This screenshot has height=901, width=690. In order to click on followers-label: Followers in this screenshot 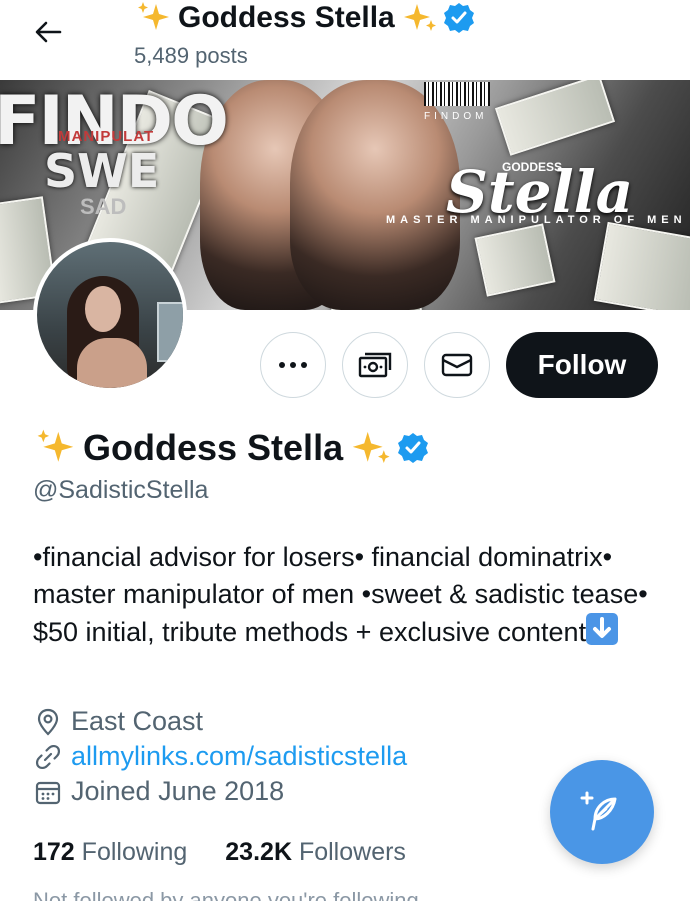, I will do `click(352, 852)`.